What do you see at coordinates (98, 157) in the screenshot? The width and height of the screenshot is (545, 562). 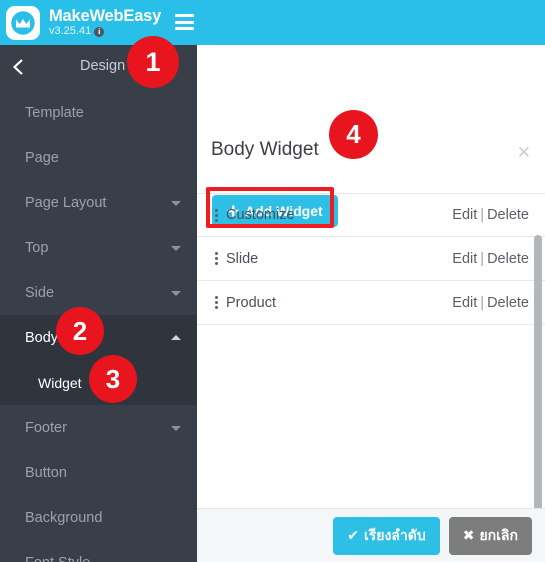 I see `sidebar-item-page: Page` at bounding box center [98, 157].